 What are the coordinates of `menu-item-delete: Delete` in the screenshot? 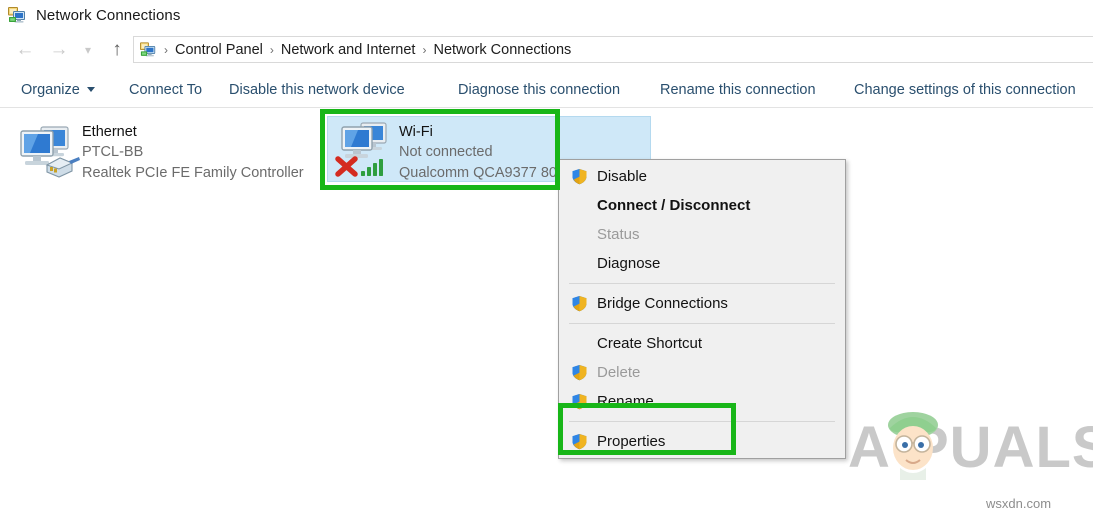 It's located at (702, 372).